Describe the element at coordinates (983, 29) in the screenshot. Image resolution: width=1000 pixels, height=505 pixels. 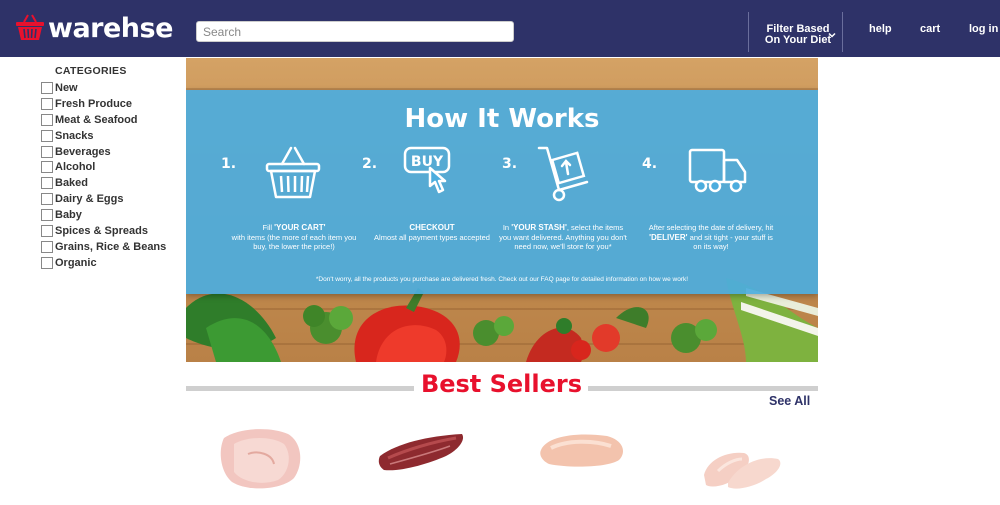
I see `login-link: log in` at that location.